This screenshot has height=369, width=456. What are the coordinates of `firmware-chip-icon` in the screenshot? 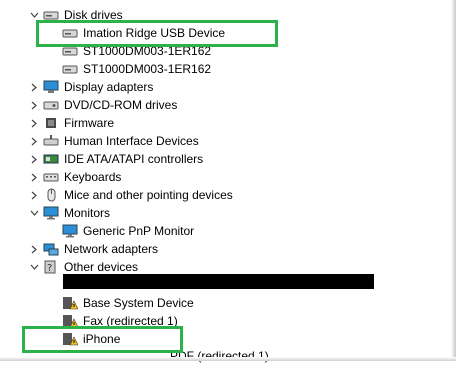 It's located at (51, 123).